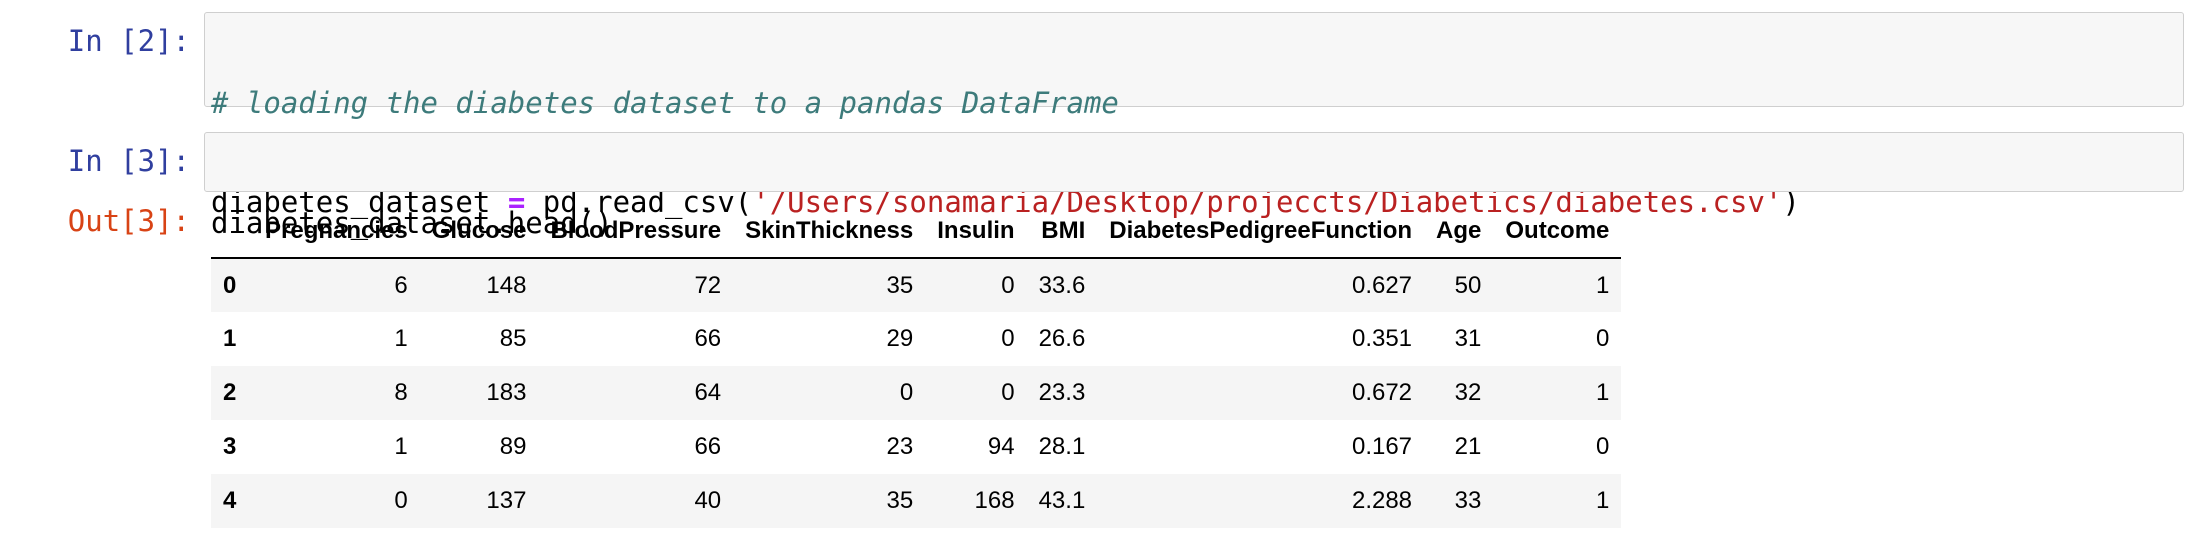 Image resolution: width=2202 pixels, height=546 pixels. Describe the element at coordinates (230, 285) in the screenshot. I see `row-index: 0` at that location.